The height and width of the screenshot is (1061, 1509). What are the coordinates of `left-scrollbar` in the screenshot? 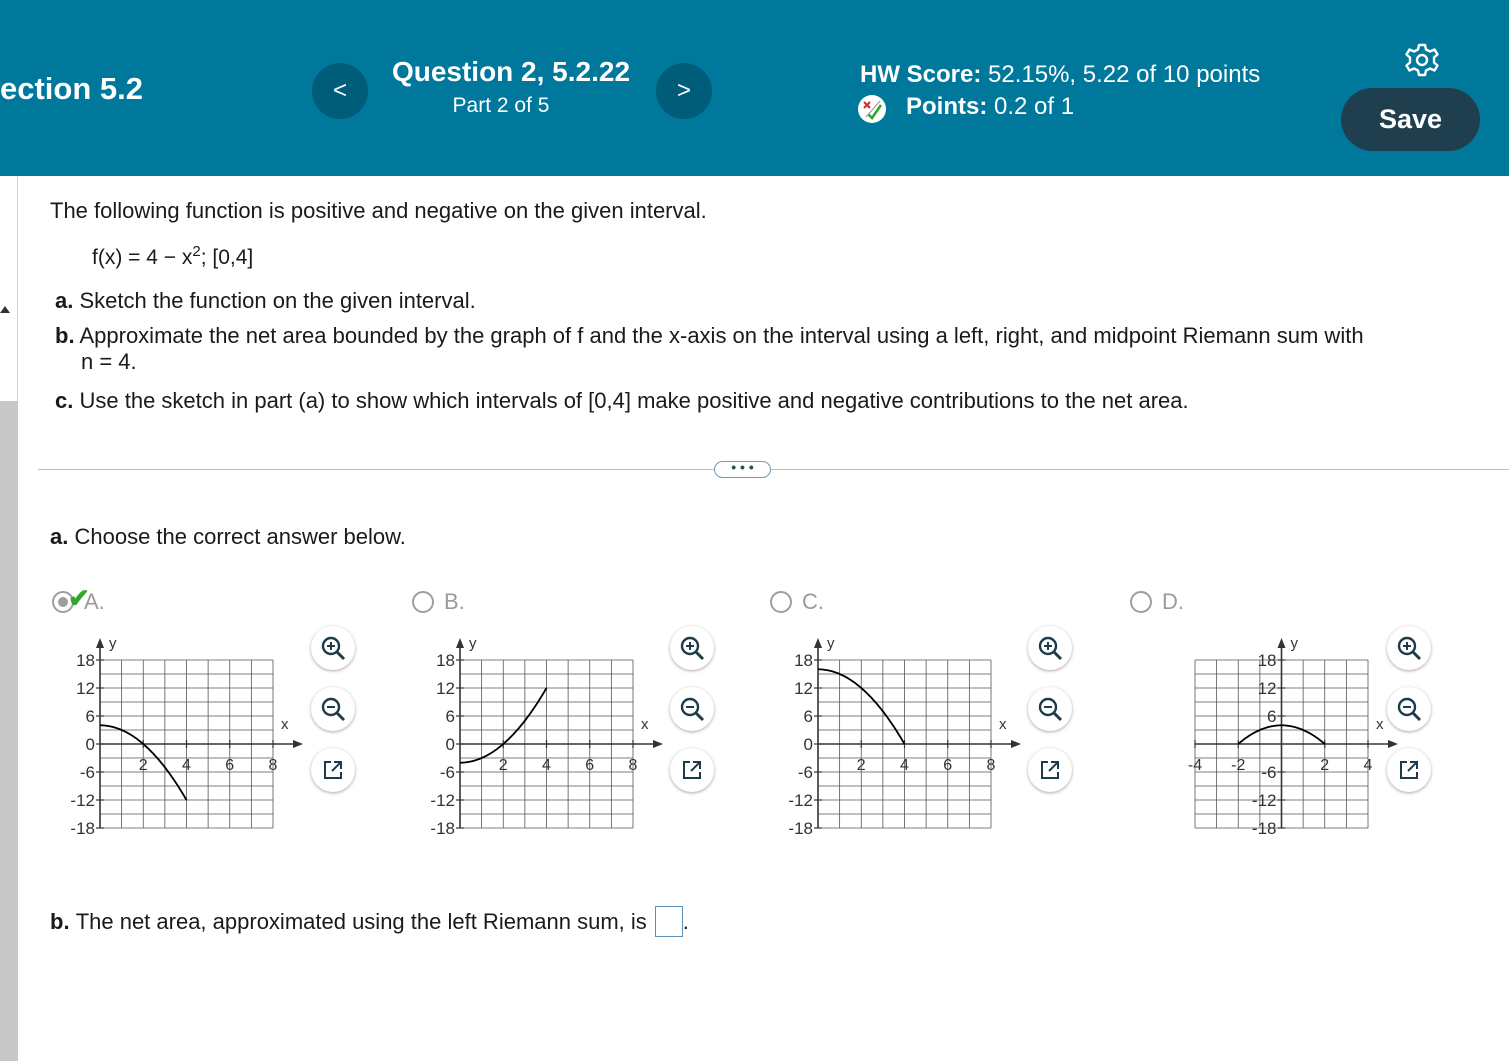 It's located at (9, 618).